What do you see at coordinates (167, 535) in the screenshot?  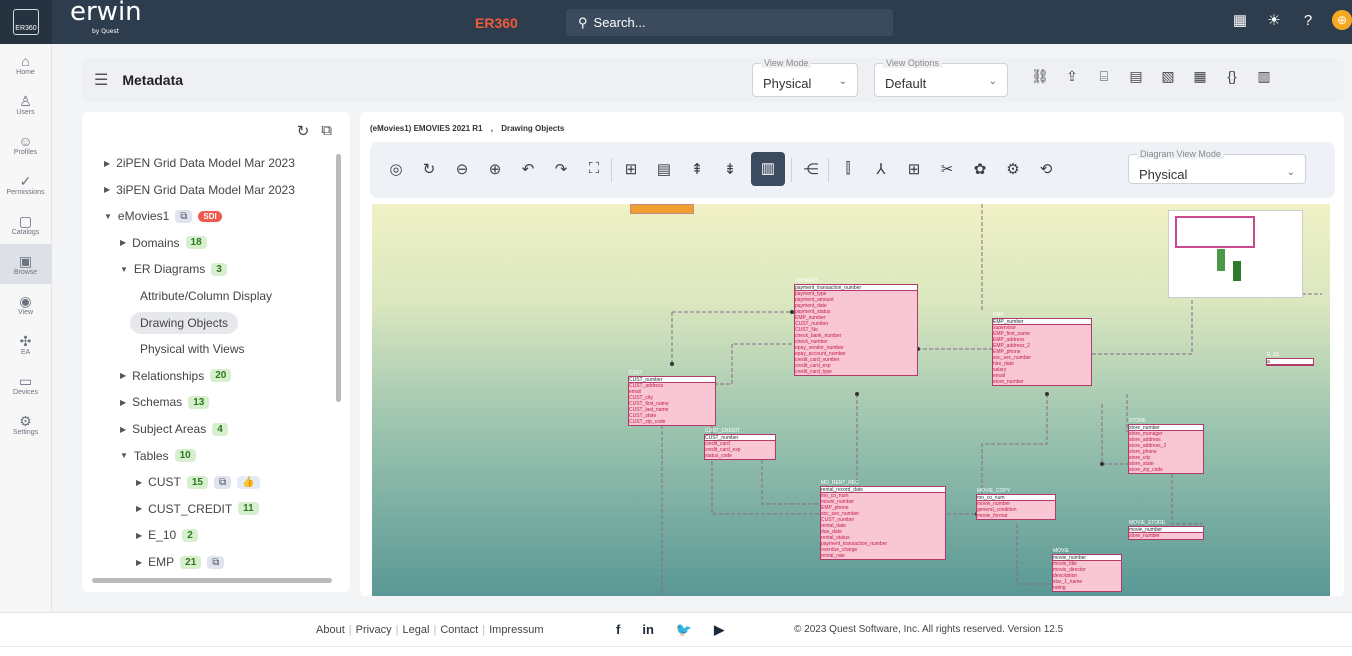 I see `tree-node: ▶ E_10 2` at bounding box center [167, 535].